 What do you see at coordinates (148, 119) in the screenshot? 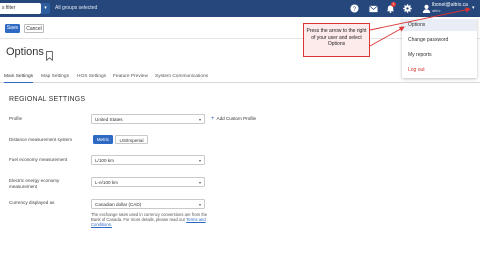
I see `profile-select: United States ▾` at bounding box center [148, 119].